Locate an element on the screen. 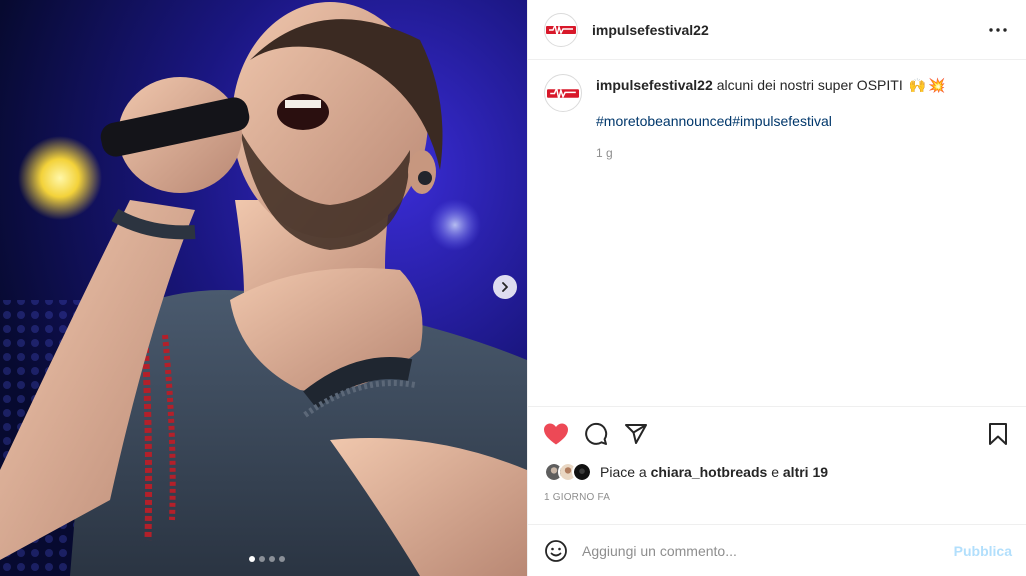 The width and height of the screenshot is (1026, 576). likes-prefix: Piace a is located at coordinates (625, 472).